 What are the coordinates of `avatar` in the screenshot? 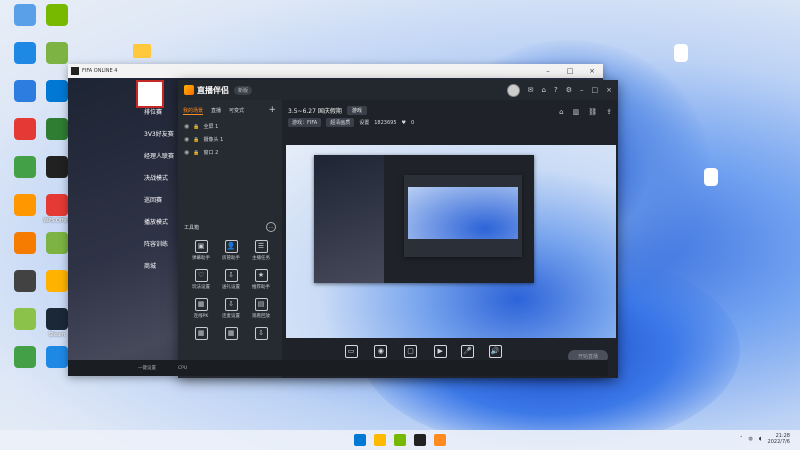 It's located at (513, 90).